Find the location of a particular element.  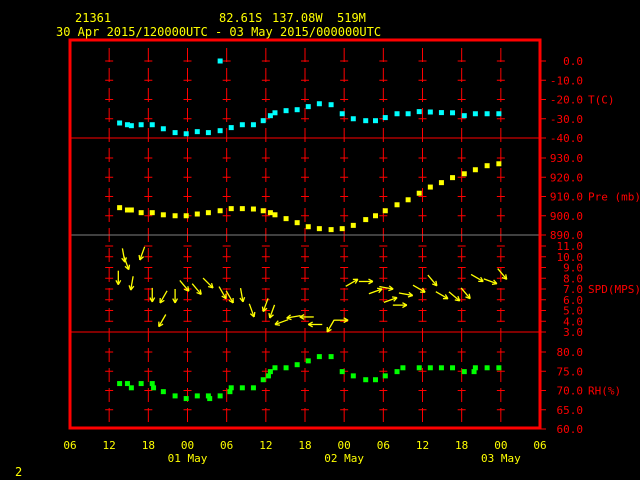

y-tick-label: -30.0 is located at coordinates (566, 119).